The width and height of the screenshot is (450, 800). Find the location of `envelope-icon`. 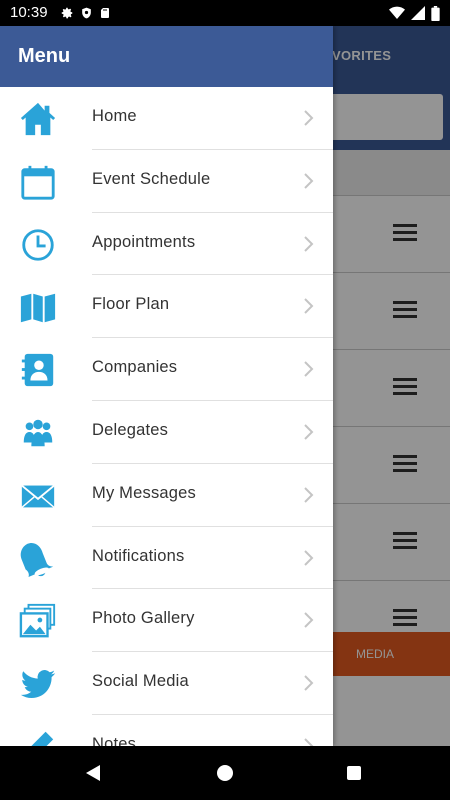

envelope-icon is located at coordinates (38, 496).